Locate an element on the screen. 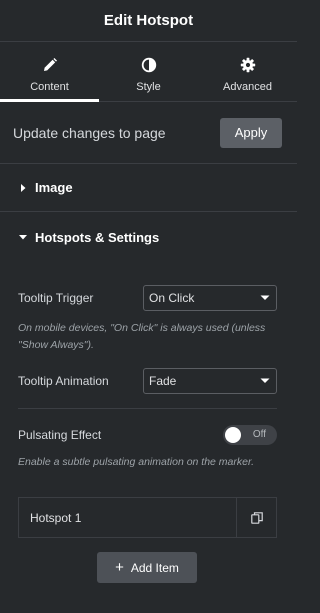 The image size is (320, 613). half-circle-icon is located at coordinates (148, 65).